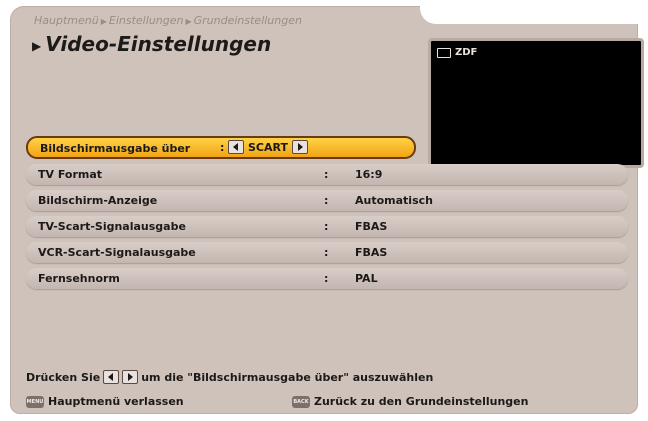  I want to click on page-title: ▶ Video-Einstellungen, so click(151, 44).